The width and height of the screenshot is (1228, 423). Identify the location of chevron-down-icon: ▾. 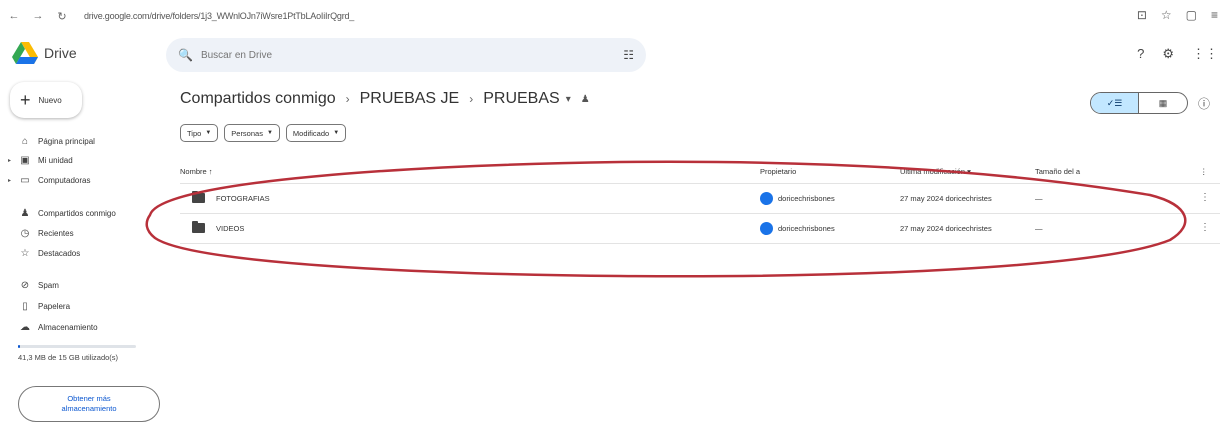
(568, 99).